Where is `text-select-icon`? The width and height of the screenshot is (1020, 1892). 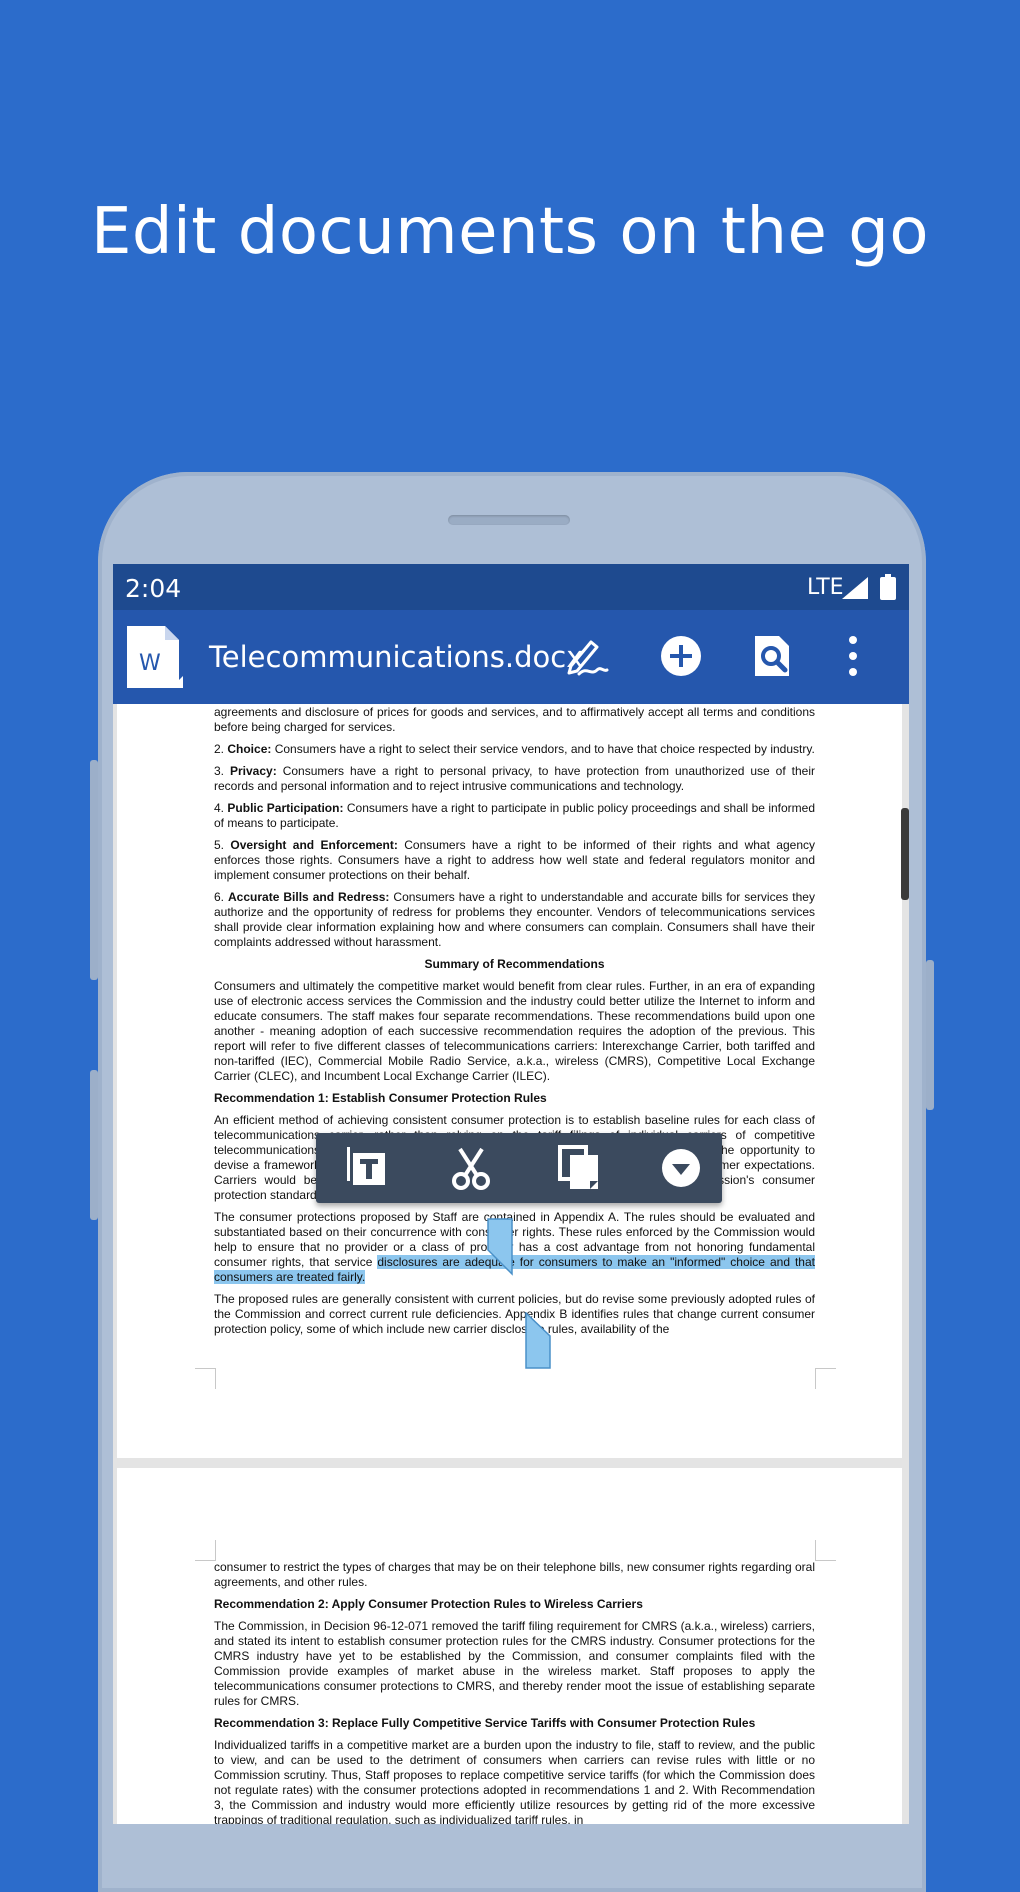
text-select-icon is located at coordinates (368, 1168).